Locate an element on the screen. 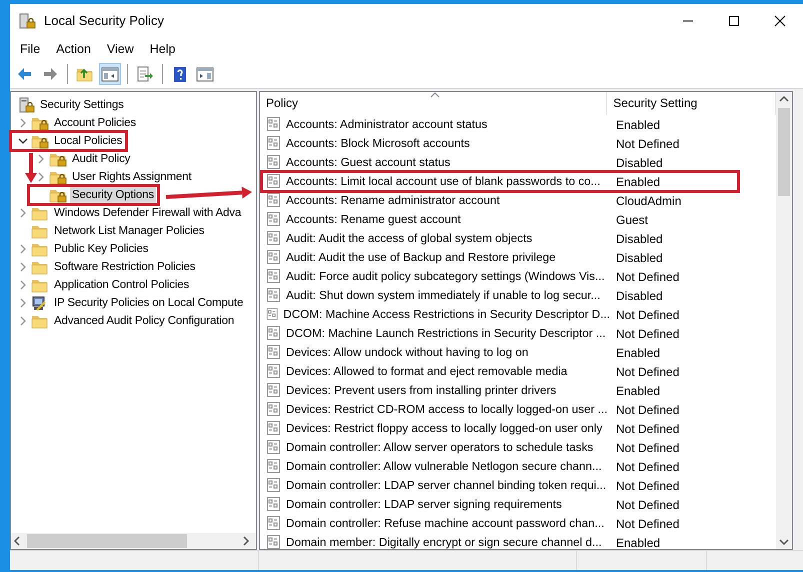  policy-name: Accounts: Administrator account status is located at coordinates (387, 125).